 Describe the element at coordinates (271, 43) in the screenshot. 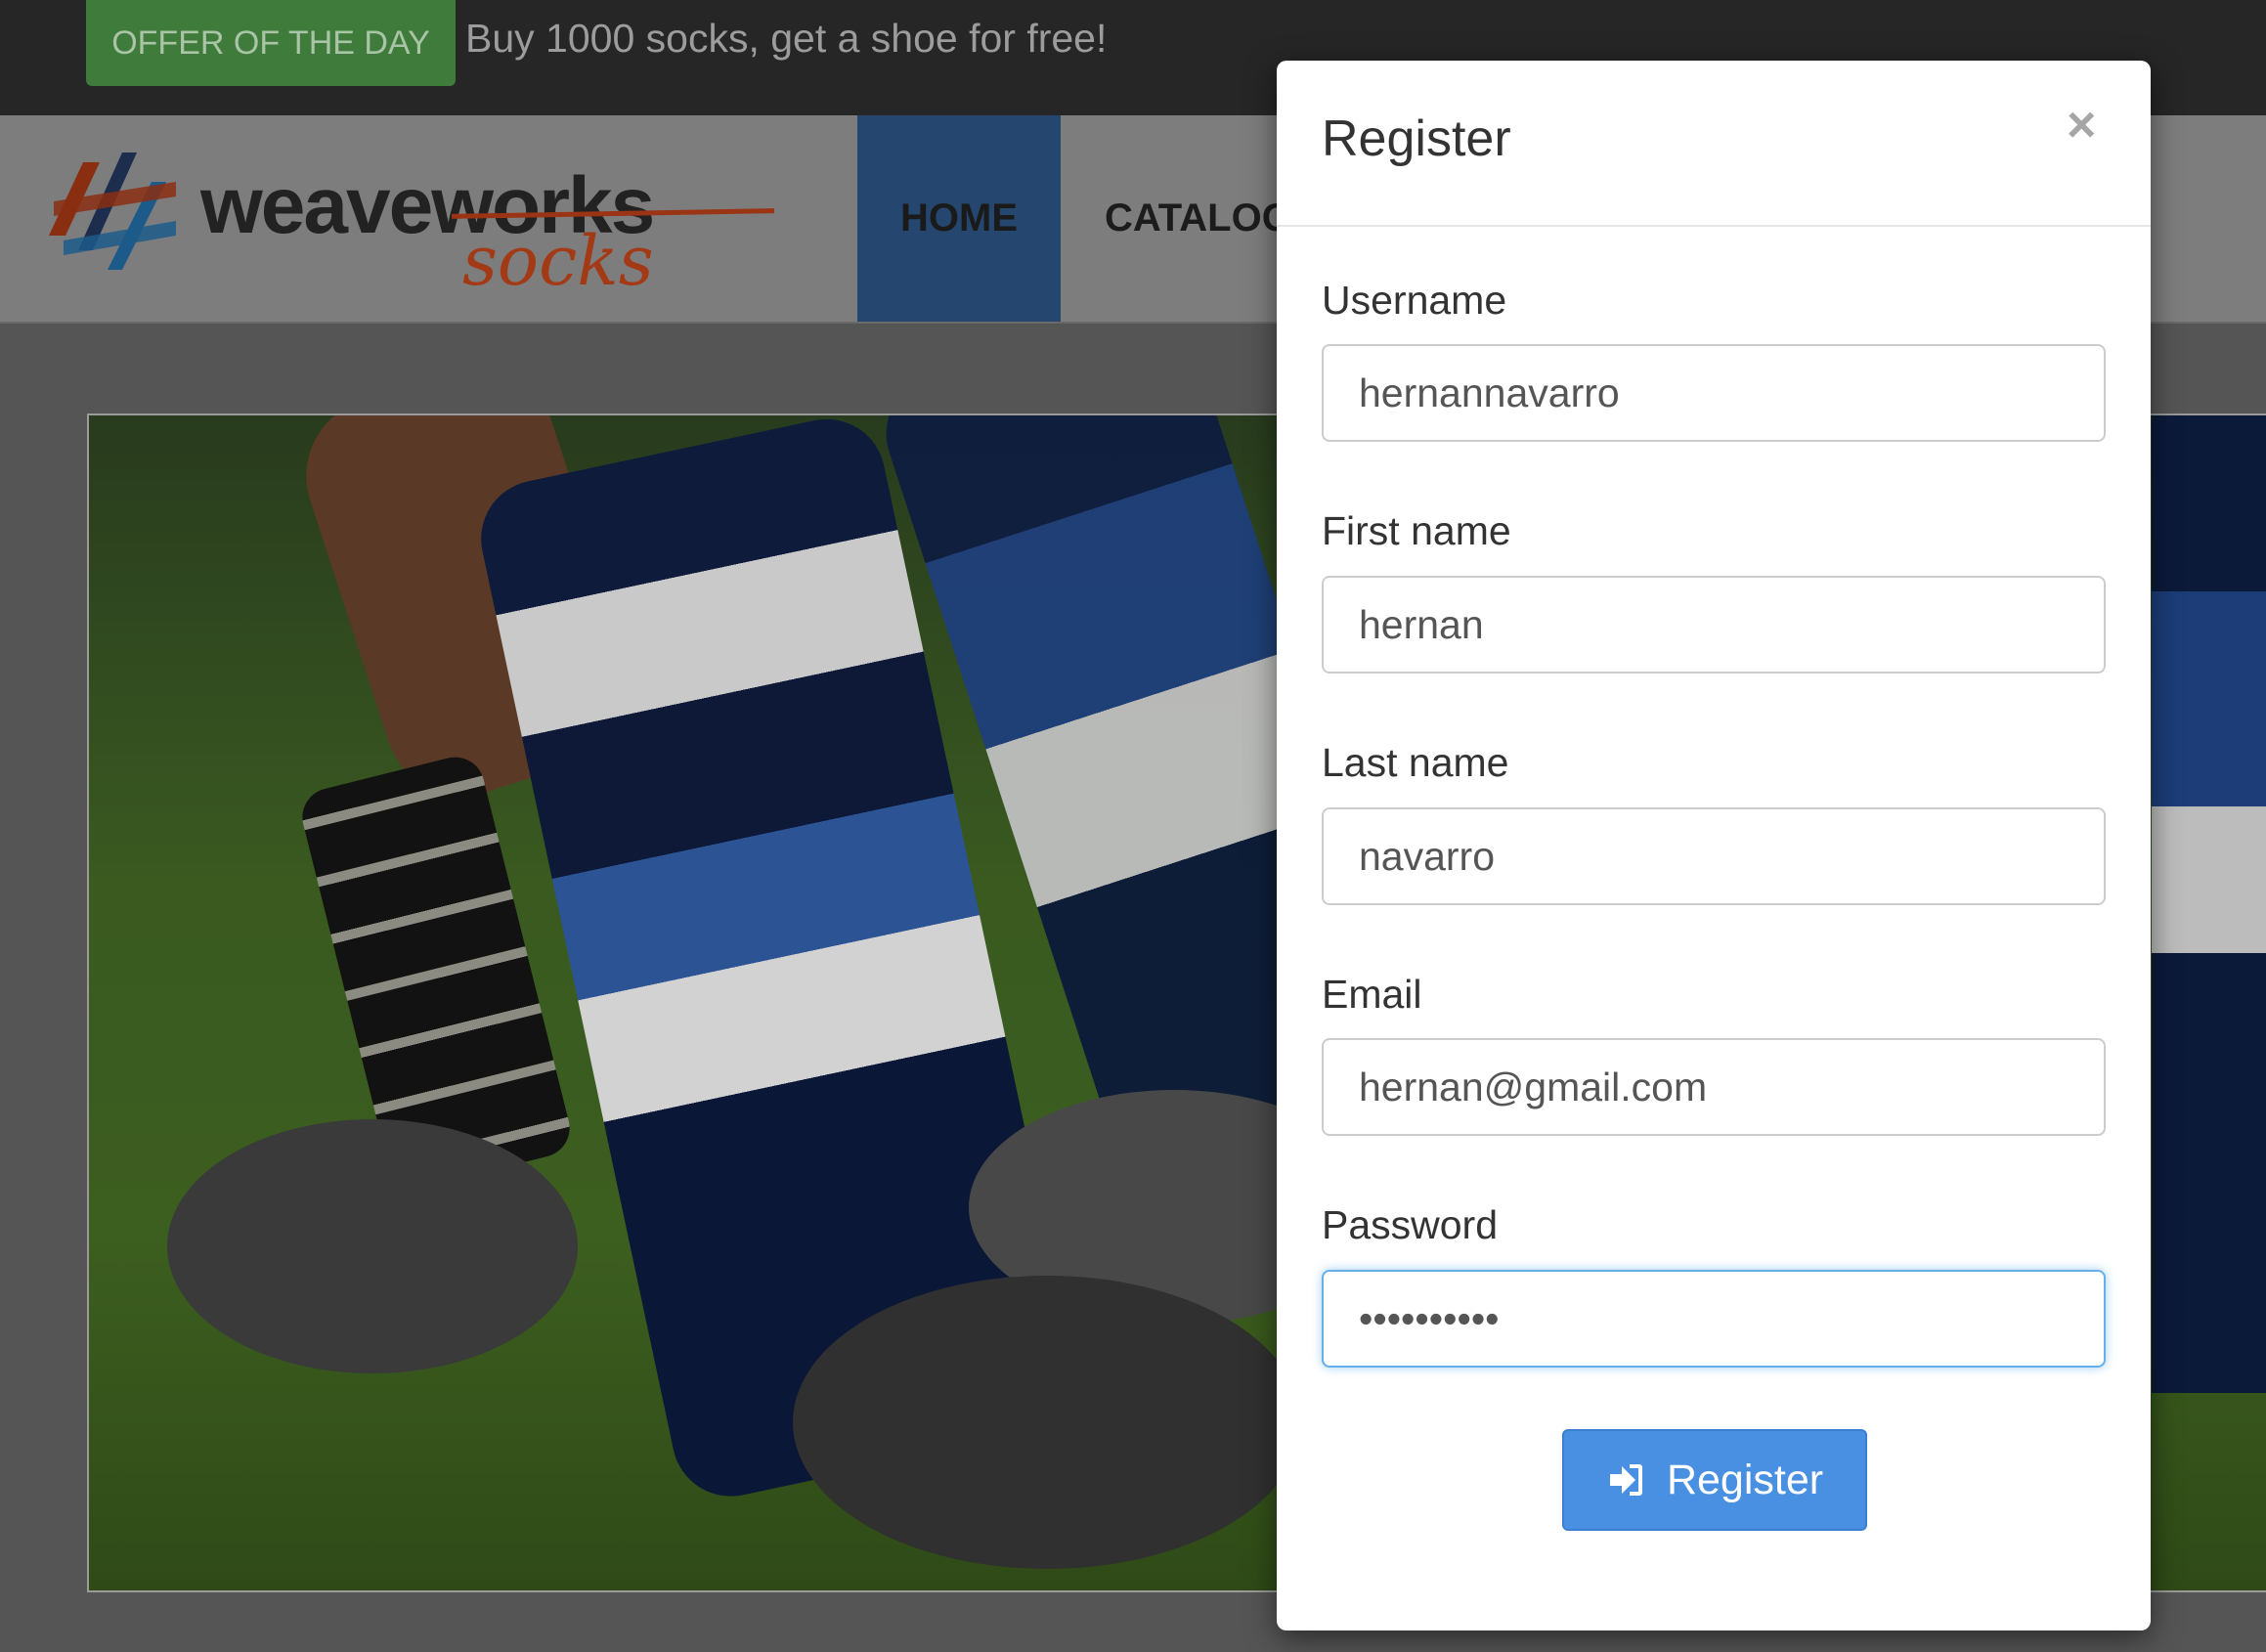

I see `offer-of-the-day-badge: OFFER OF THE DAY` at that location.